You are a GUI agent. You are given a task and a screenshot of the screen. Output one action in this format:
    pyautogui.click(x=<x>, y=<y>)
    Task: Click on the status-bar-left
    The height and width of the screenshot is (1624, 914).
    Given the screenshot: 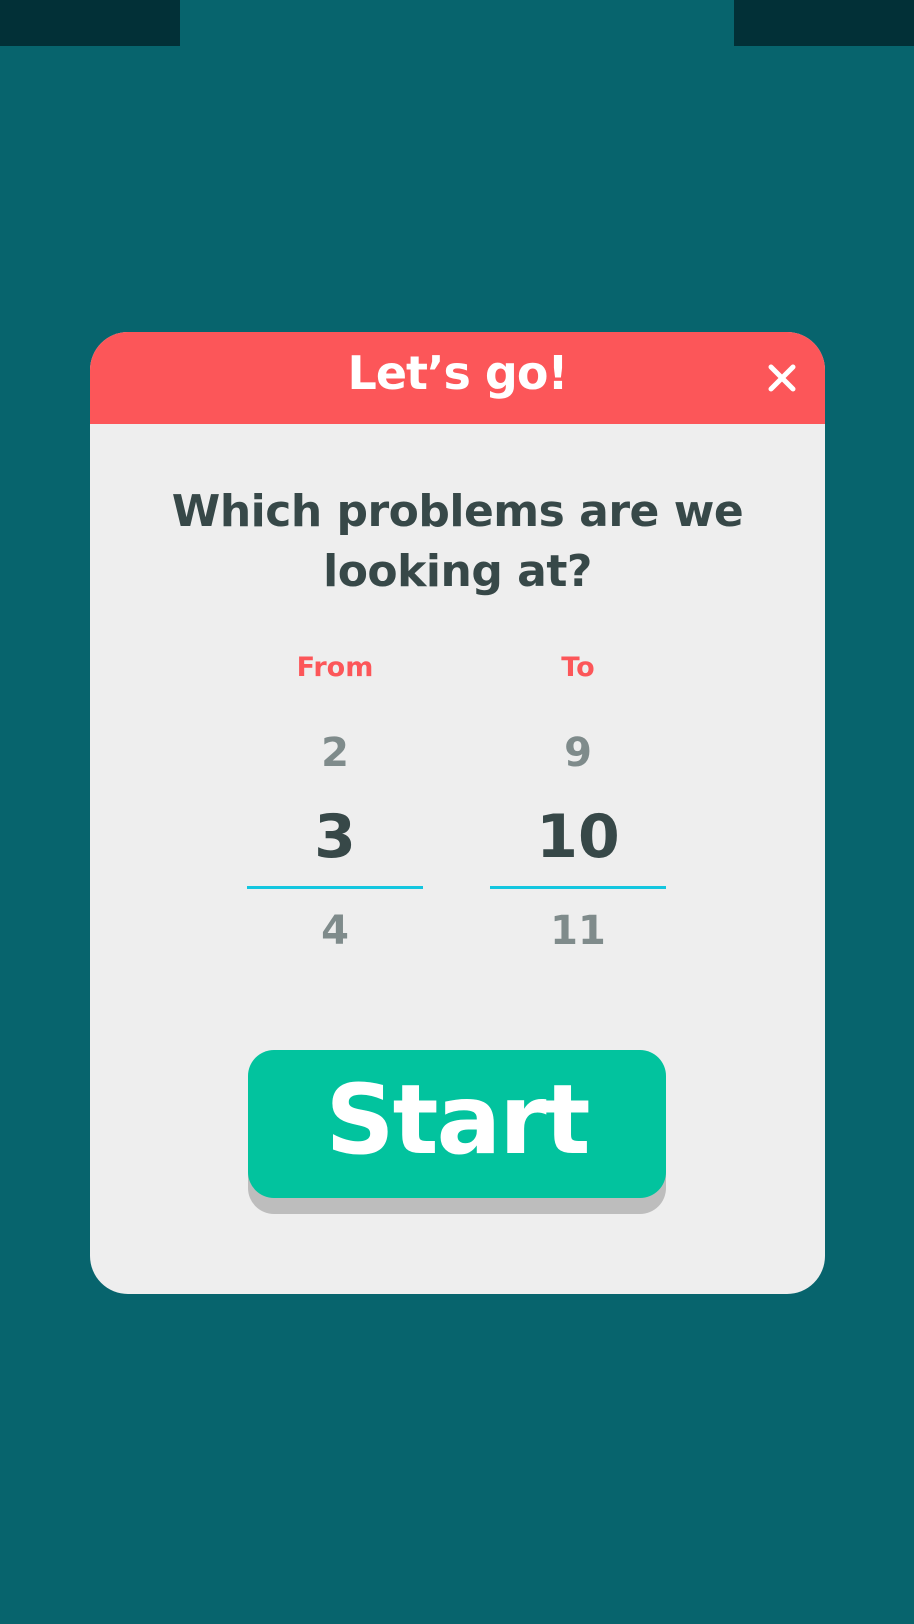 What is the action you would take?
    pyautogui.click(x=90, y=23)
    